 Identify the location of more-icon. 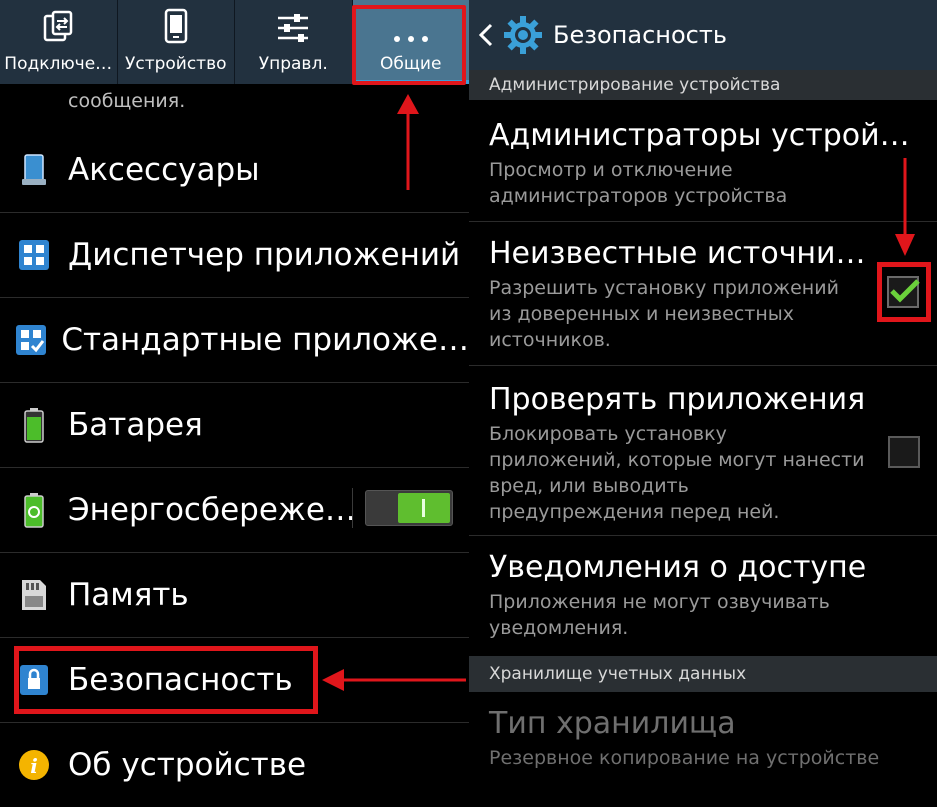
(410, 39).